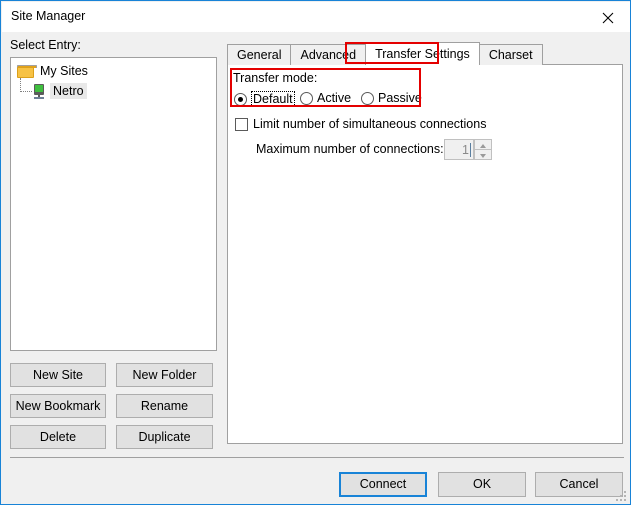 The image size is (631, 505). What do you see at coordinates (273, 99) in the screenshot?
I see `radio-label: Default` at bounding box center [273, 99].